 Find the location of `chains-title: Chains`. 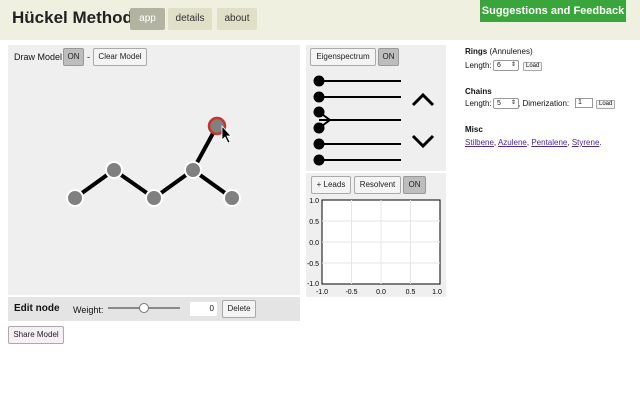

chains-title: Chains is located at coordinates (478, 91).